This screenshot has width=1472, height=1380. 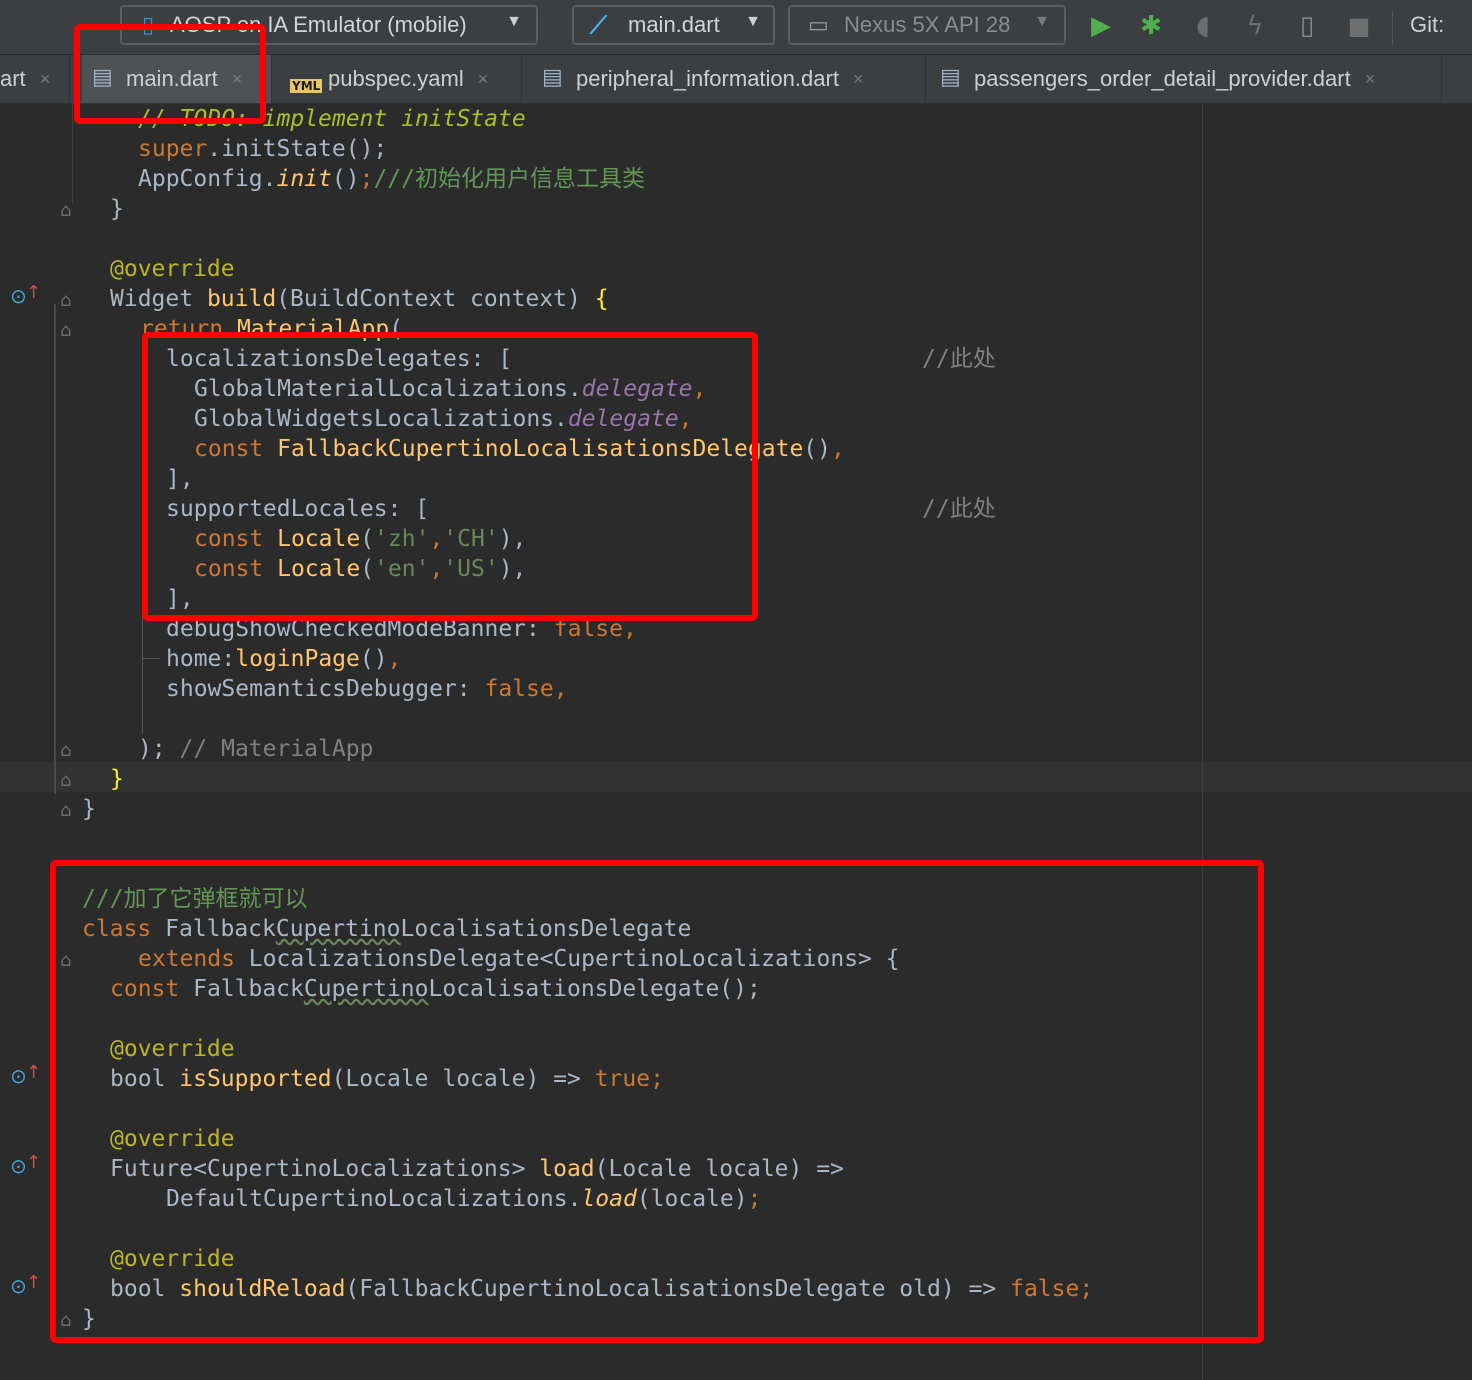 What do you see at coordinates (13, 78) in the screenshot?
I see `tab-label: art` at bounding box center [13, 78].